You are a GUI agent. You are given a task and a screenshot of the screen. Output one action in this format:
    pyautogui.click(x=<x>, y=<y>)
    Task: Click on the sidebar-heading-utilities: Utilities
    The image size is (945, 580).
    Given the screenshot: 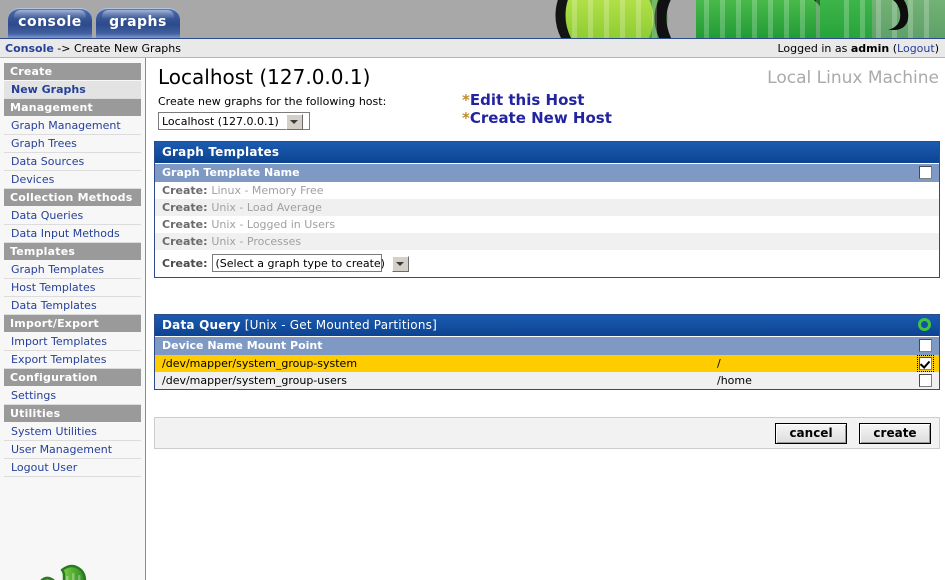 What is the action you would take?
    pyautogui.click(x=72, y=413)
    